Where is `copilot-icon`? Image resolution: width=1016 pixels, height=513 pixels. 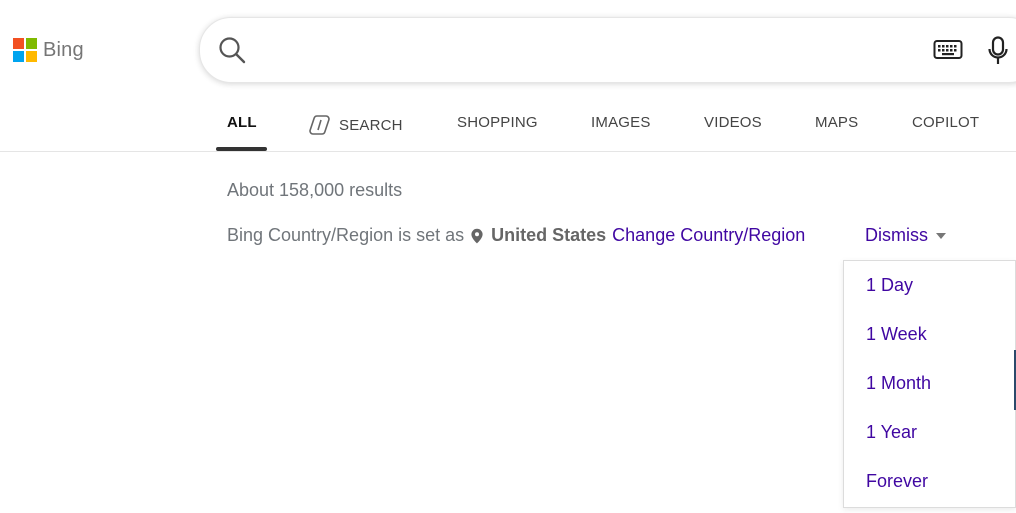
copilot-icon is located at coordinates (319, 125).